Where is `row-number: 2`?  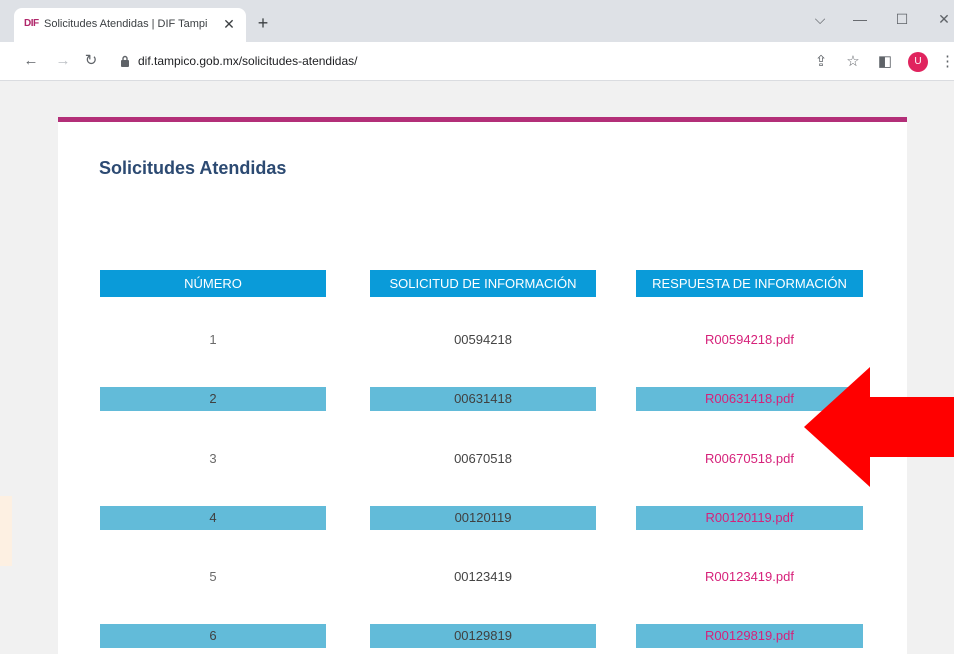
row-number: 2 is located at coordinates (213, 399).